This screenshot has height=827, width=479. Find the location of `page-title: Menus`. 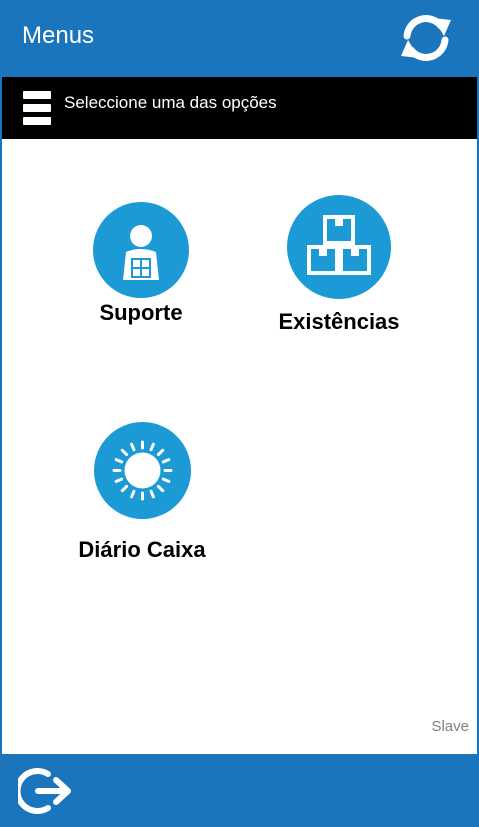

page-title: Menus is located at coordinates (58, 35).